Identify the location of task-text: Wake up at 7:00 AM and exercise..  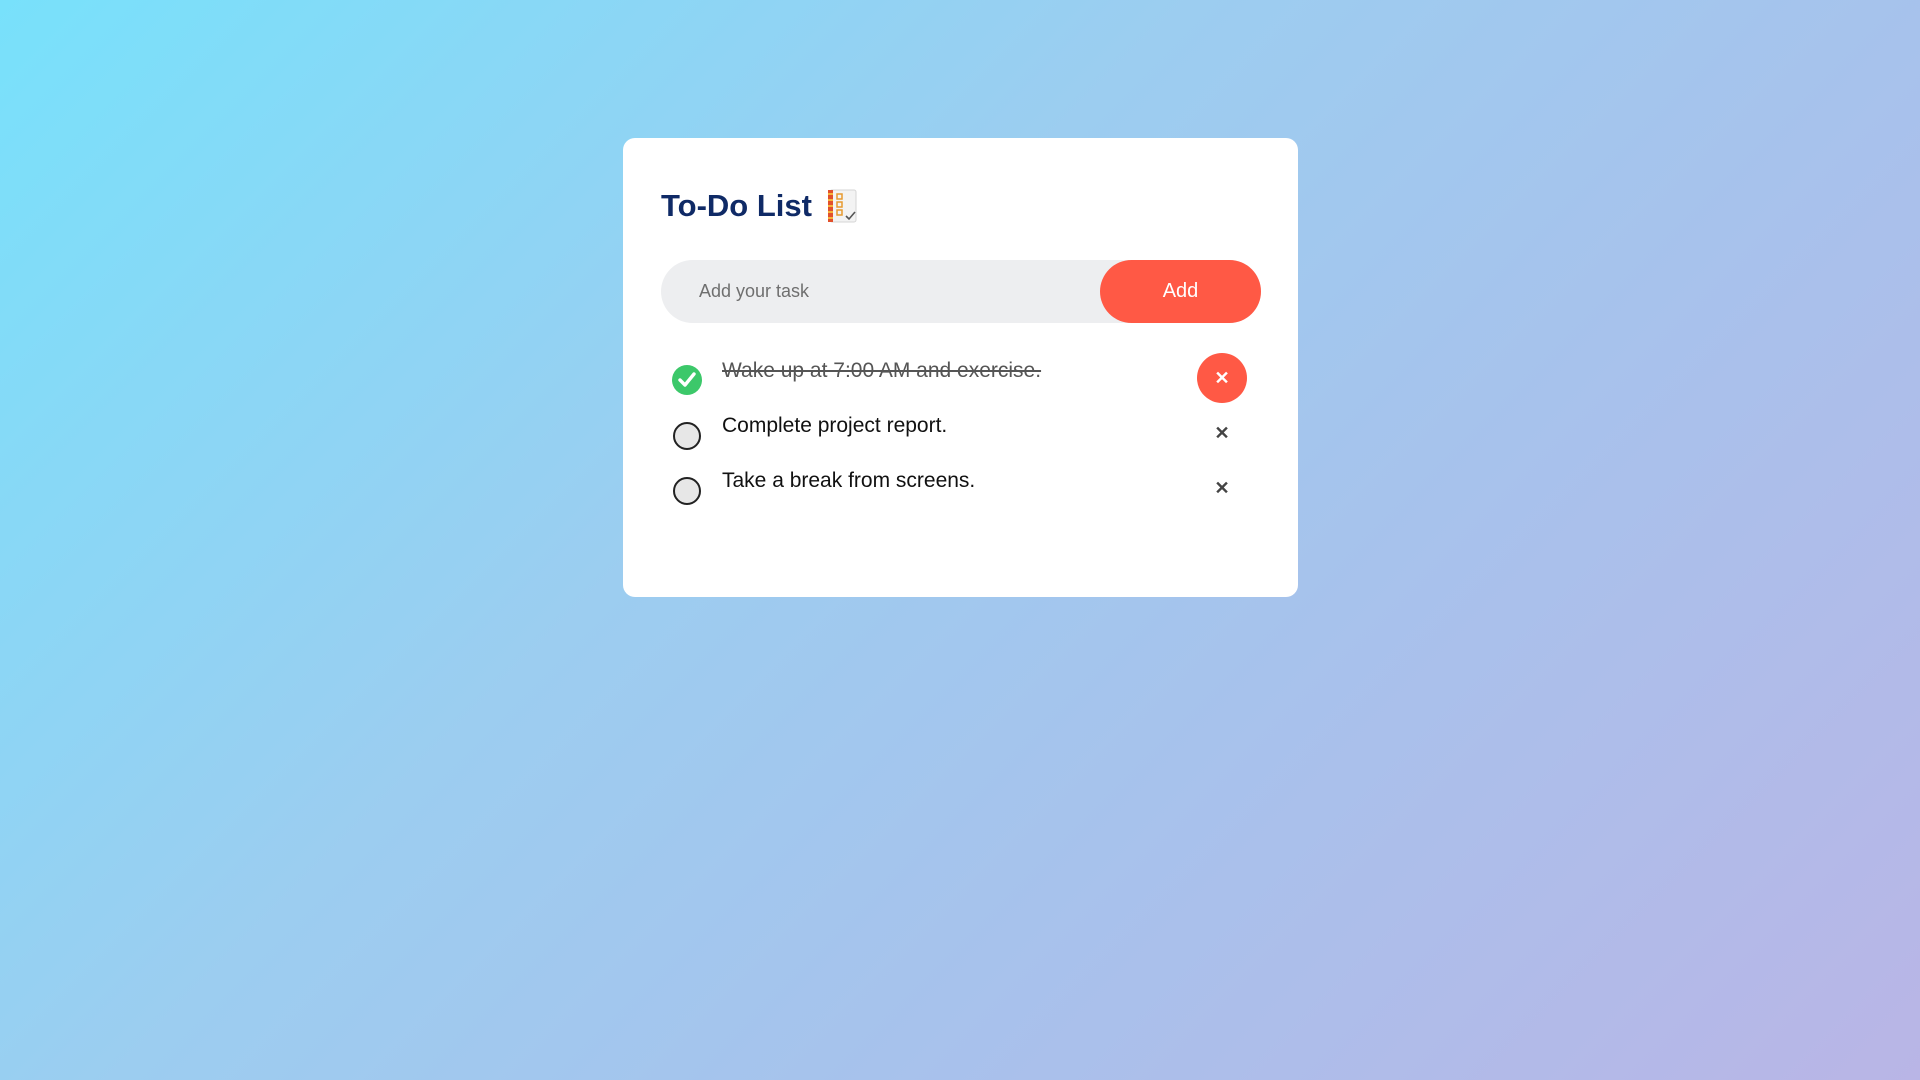
(882, 370).